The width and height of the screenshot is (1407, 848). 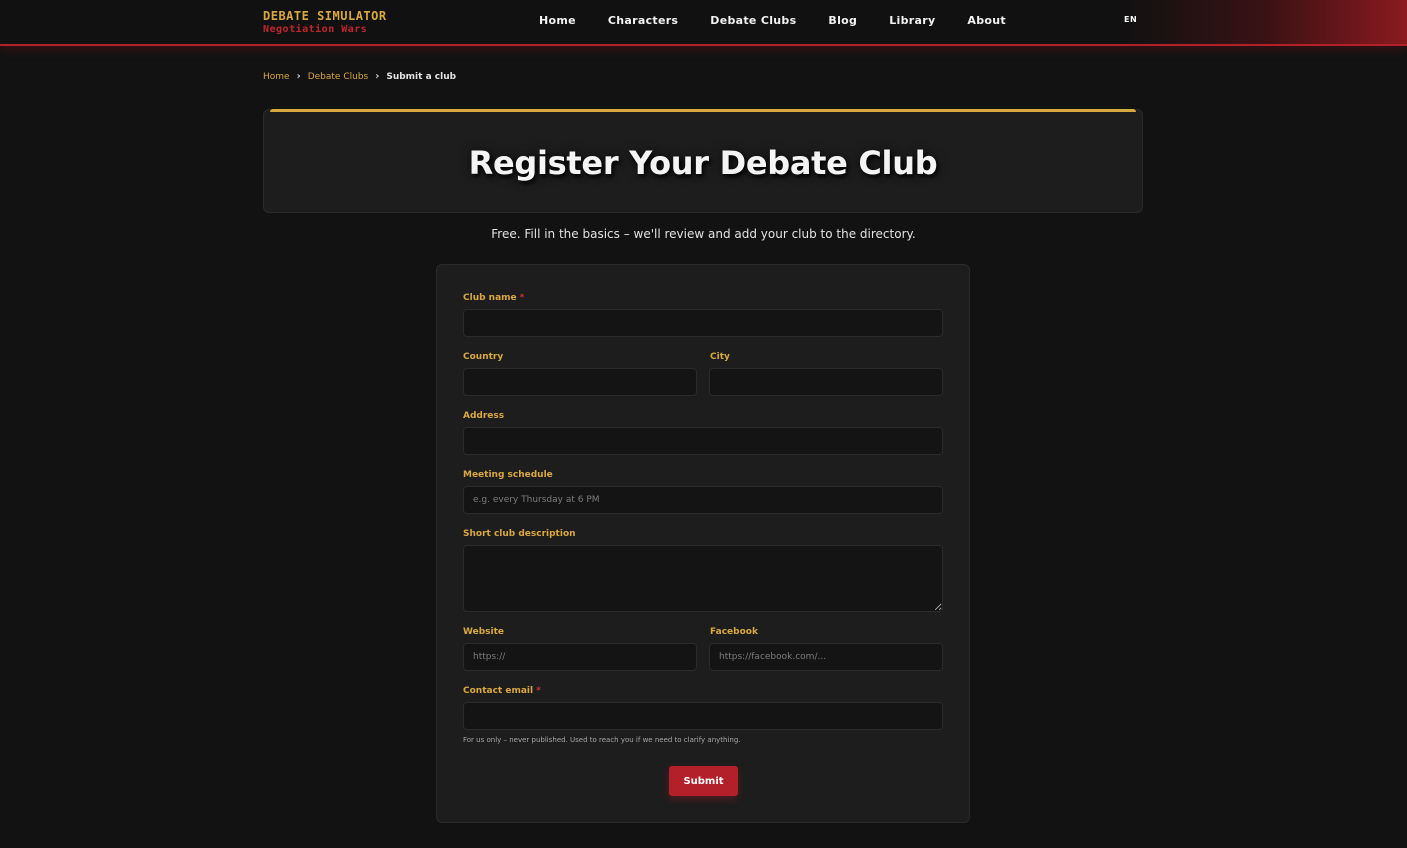 What do you see at coordinates (826, 382) in the screenshot?
I see `city-input` at bounding box center [826, 382].